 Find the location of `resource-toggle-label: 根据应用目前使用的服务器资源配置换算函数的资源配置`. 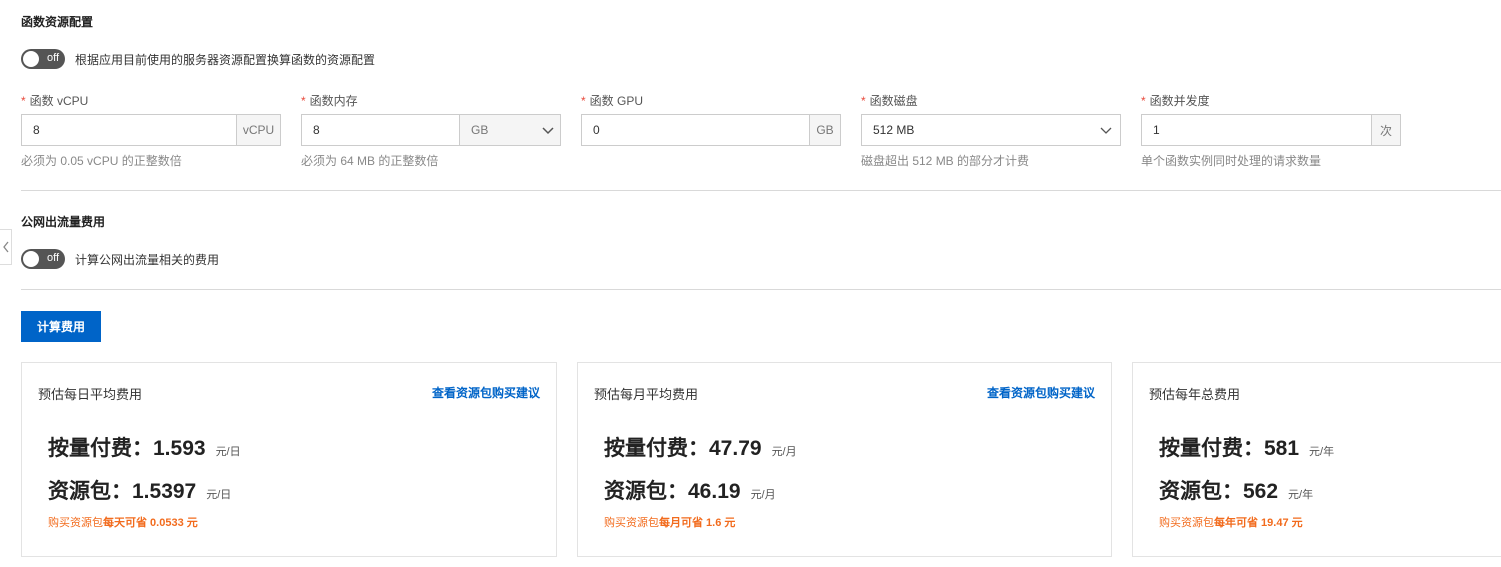

resource-toggle-label: 根据应用目前使用的服务器资源配置换算函数的资源配置 is located at coordinates (225, 59).